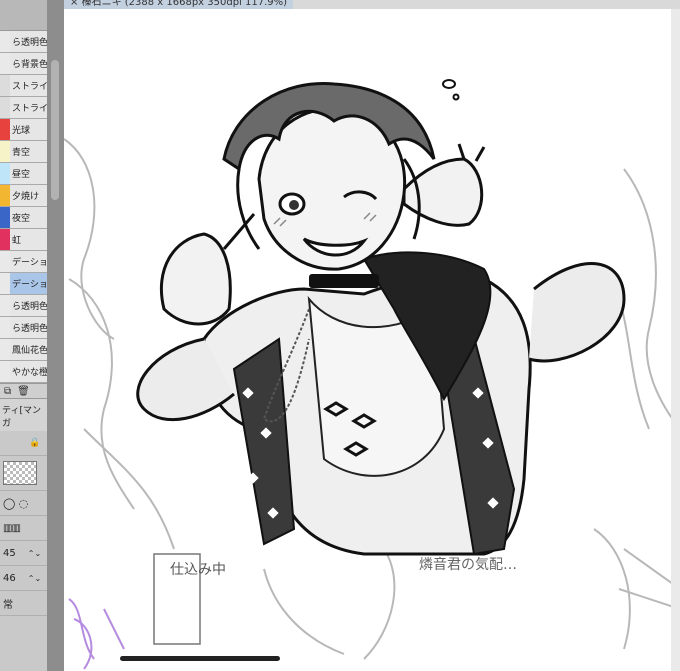 The image size is (680, 671). Describe the element at coordinates (34, 443) in the screenshot. I see `lock-icon: 🔒` at that location.